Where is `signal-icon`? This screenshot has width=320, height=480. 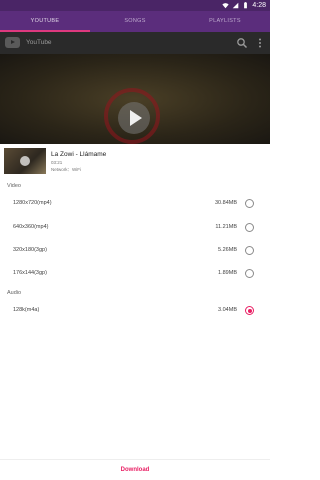
signal-icon is located at coordinates (236, 5).